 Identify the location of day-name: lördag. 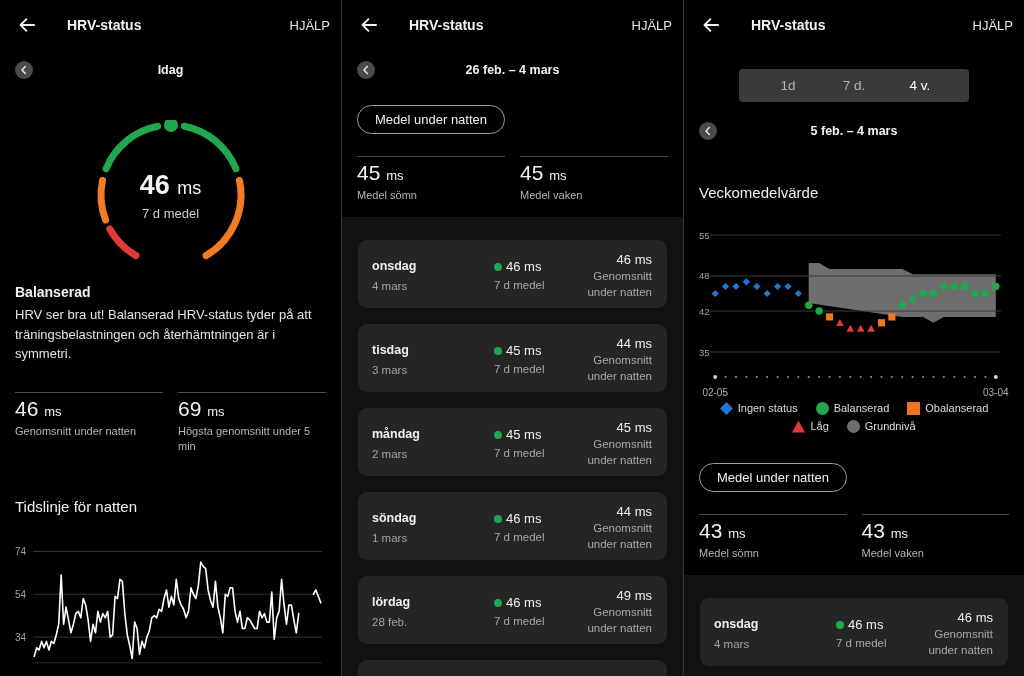
(392, 602).